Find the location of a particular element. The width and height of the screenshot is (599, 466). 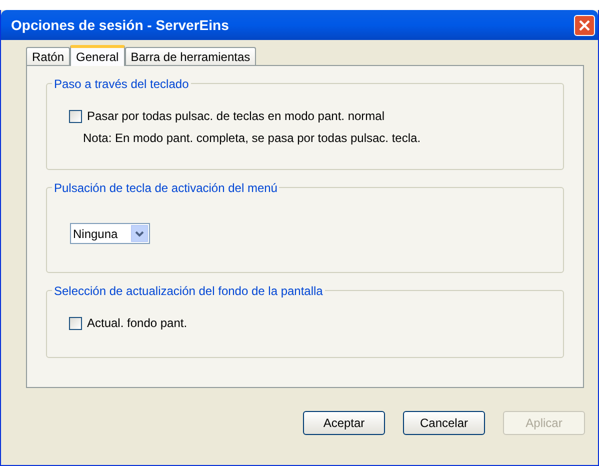

close-button is located at coordinates (584, 25).